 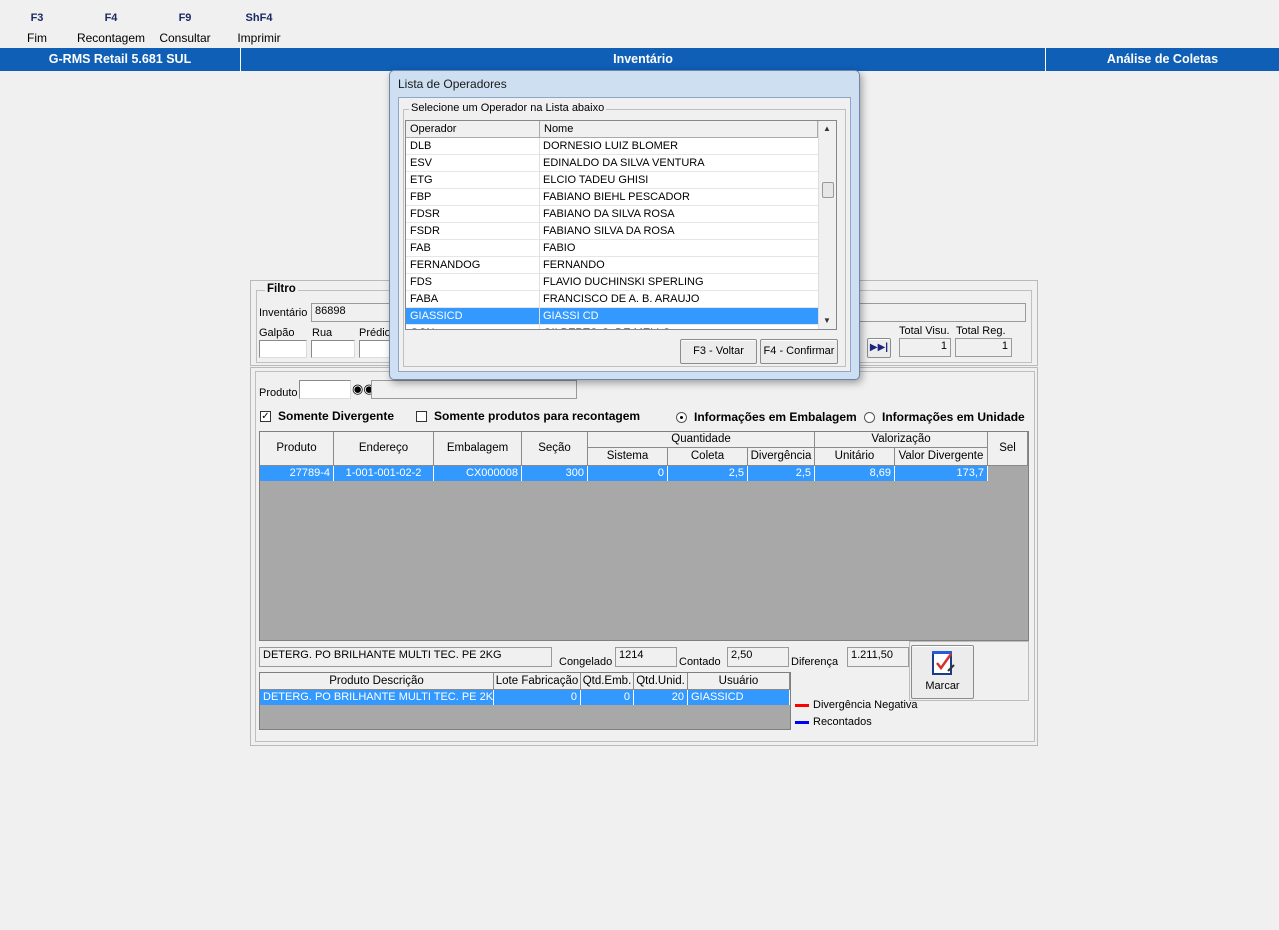 What do you see at coordinates (612, 282) in the screenshot?
I see `list-item: FDS FLAVIO DUCHINSKI SPERLING` at bounding box center [612, 282].